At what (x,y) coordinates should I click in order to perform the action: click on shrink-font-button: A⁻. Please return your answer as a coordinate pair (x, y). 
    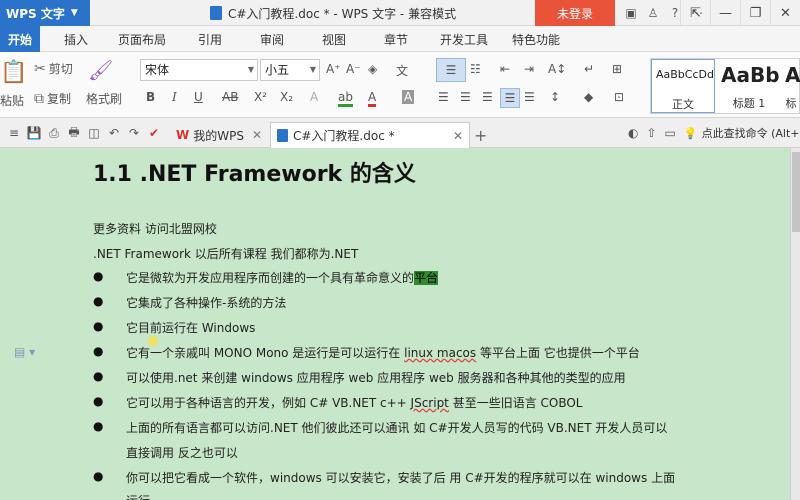
    Looking at the image, I should click on (353, 69).